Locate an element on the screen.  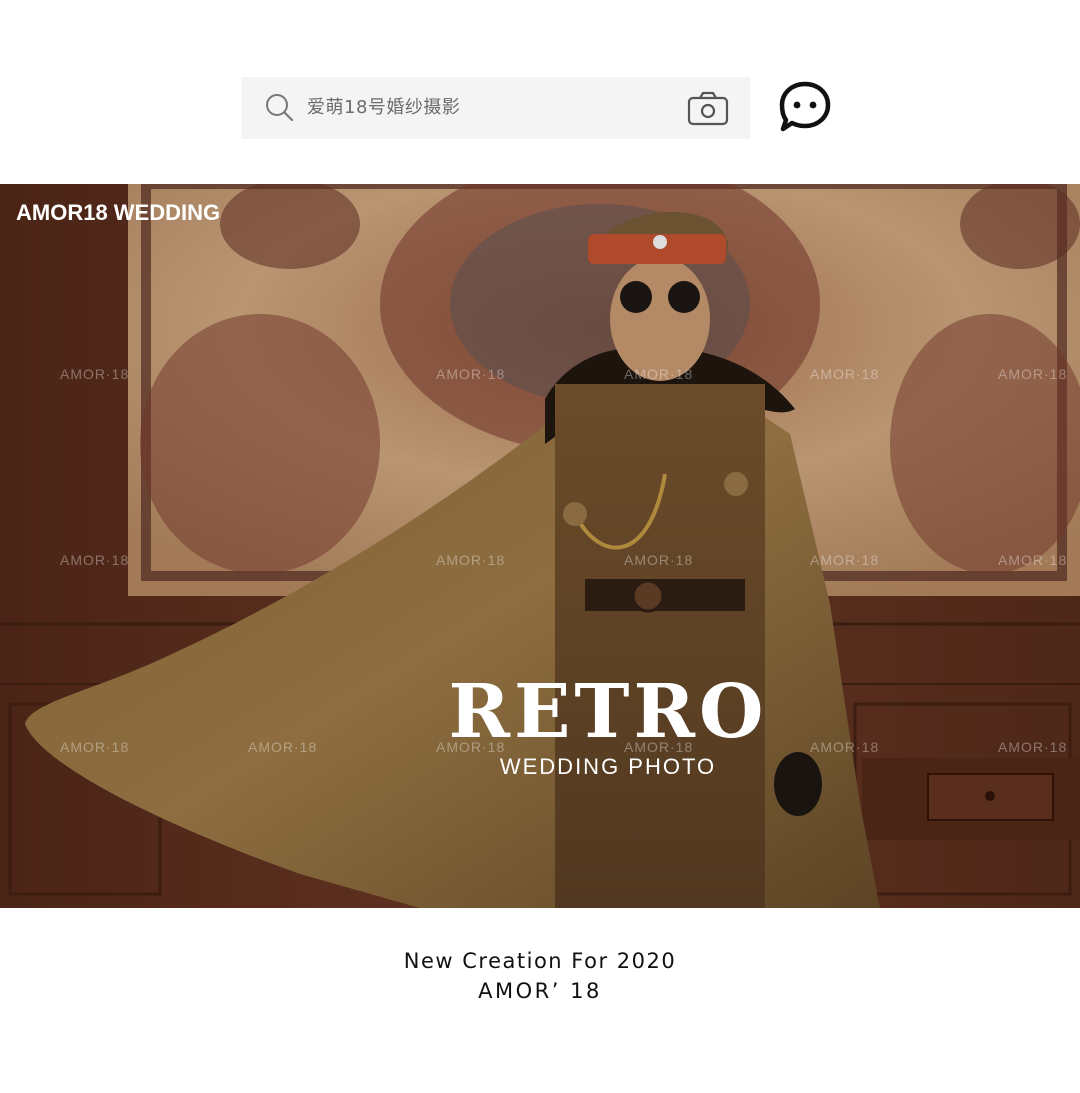
retro-subtitle: WEDDING PHOTO is located at coordinates (608, 766).